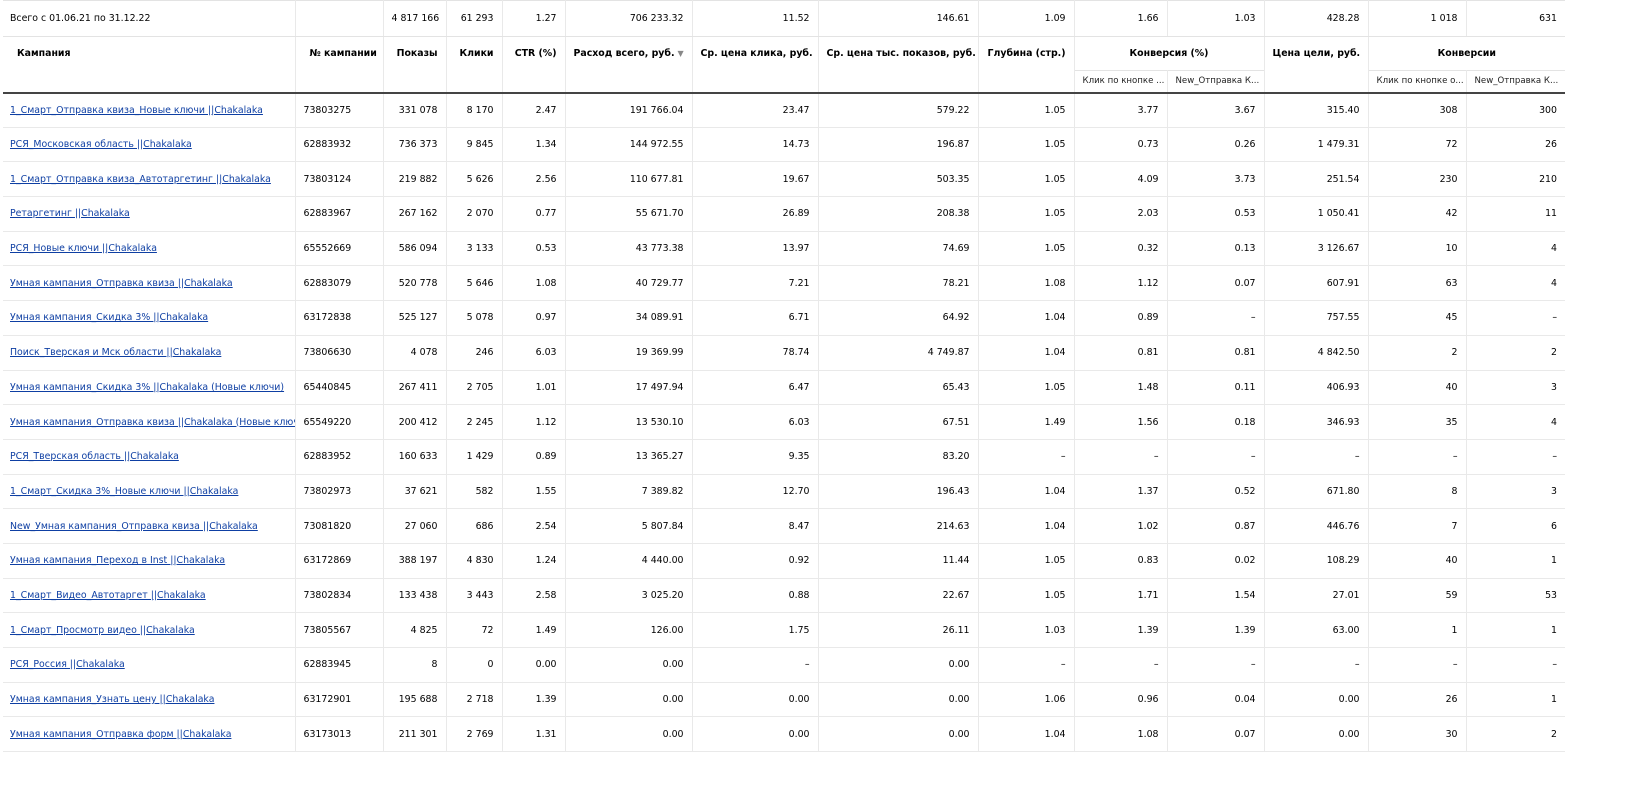 The width and height of the screenshot is (1646, 797). What do you see at coordinates (1515, 18) in the screenshot?
I see `totals-cell: 631` at bounding box center [1515, 18].